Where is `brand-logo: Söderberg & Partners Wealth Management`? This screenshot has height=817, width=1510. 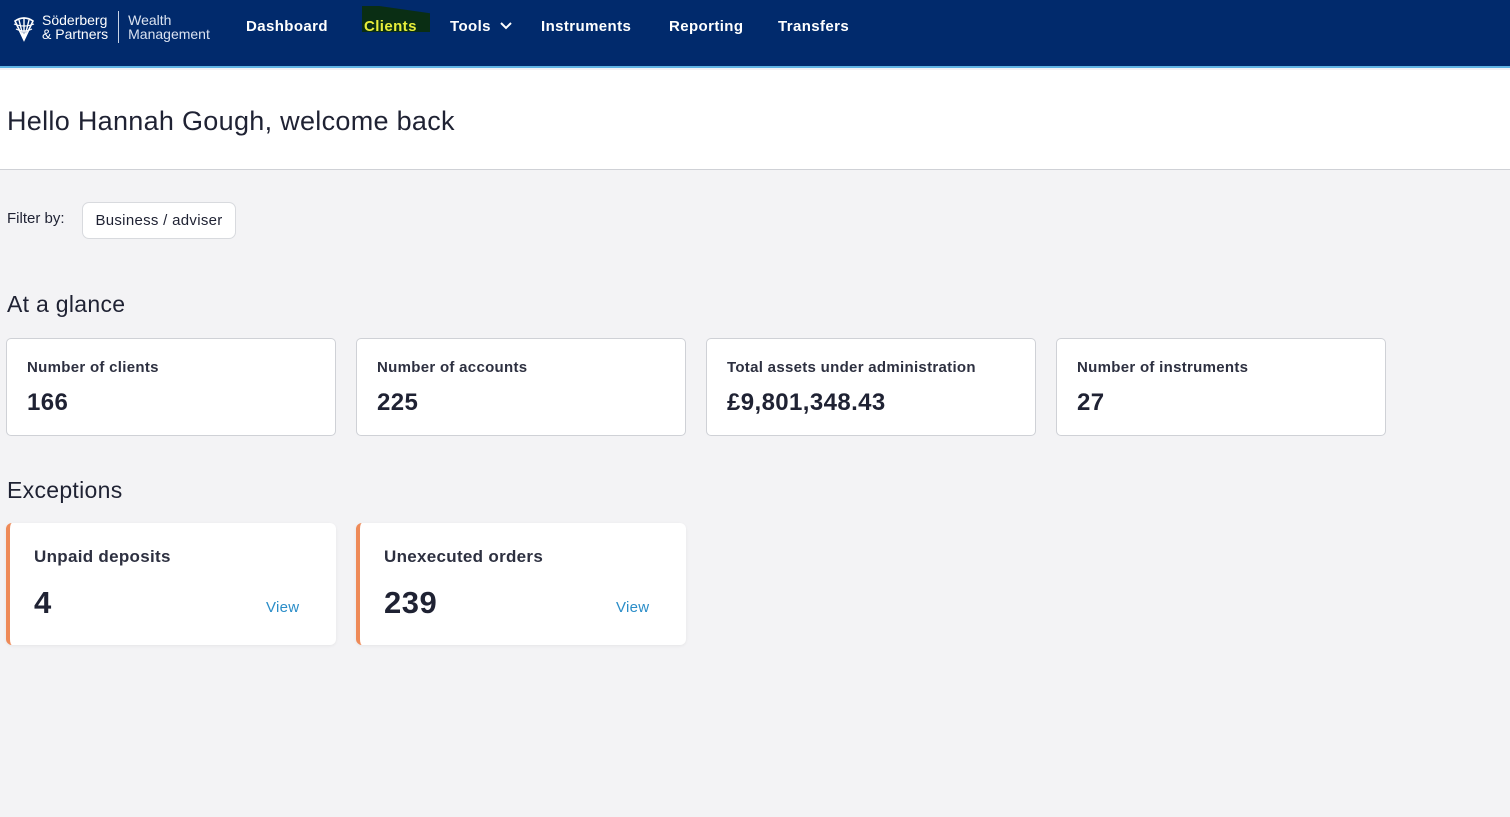 brand-logo: Söderberg & Partners Wealth Management is located at coordinates (111, 27).